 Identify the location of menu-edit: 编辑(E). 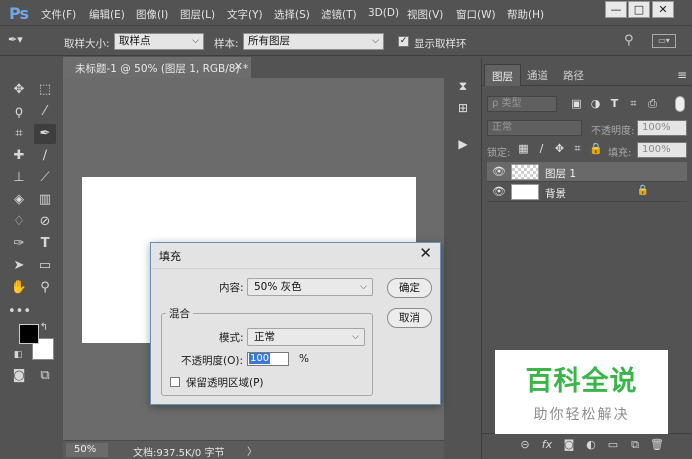
(107, 14).